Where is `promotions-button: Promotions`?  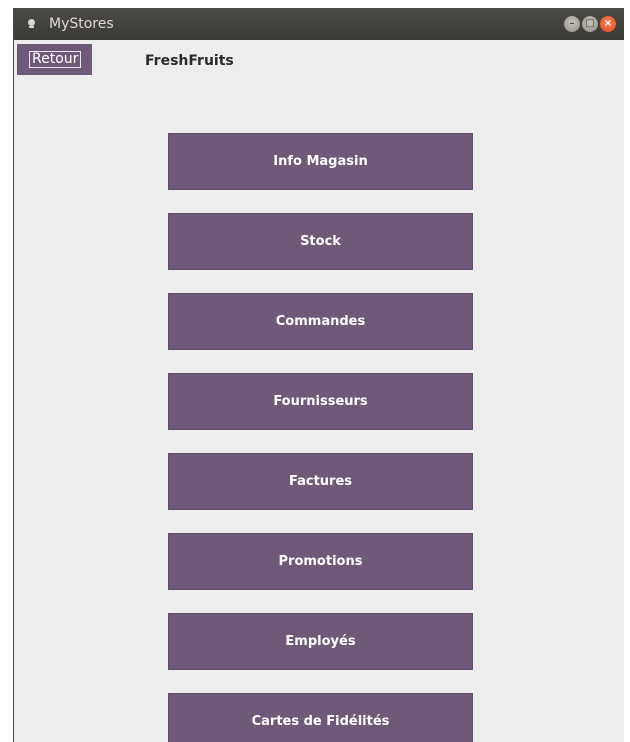
promotions-button: Promotions is located at coordinates (320, 561).